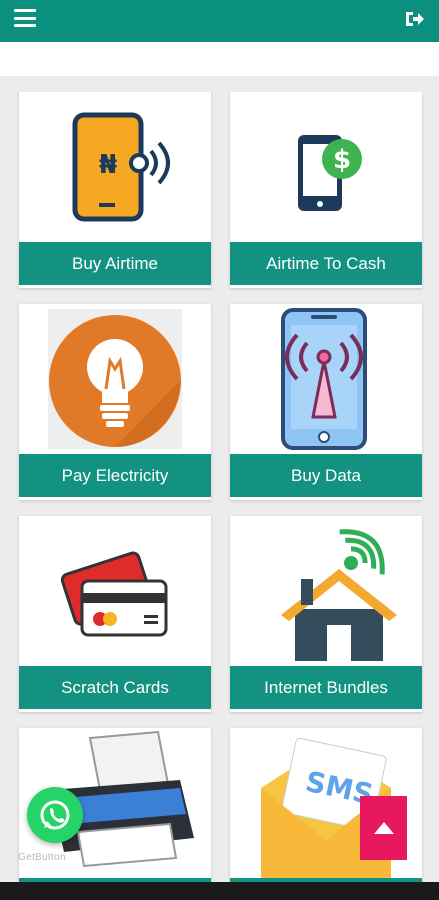 The image size is (439, 900). What do you see at coordinates (326, 687) in the screenshot?
I see `service-label: Internet Bundles` at bounding box center [326, 687].